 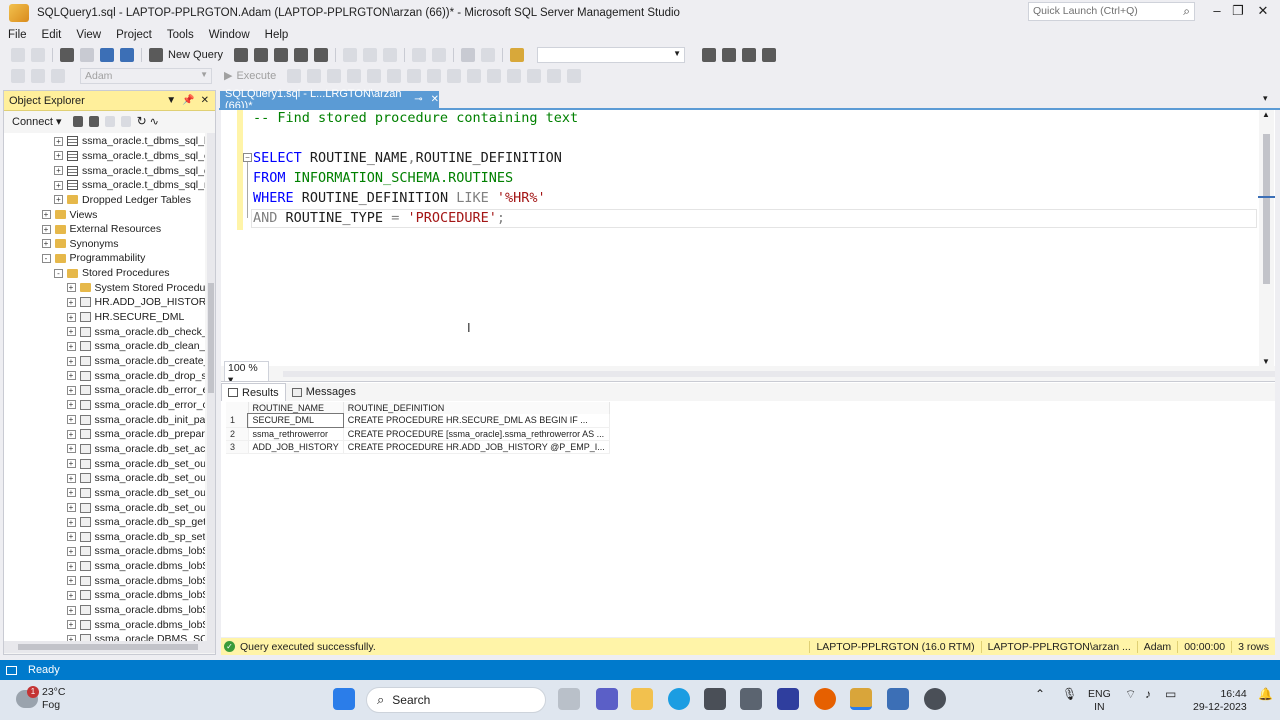 What do you see at coordinates (1238, 12) in the screenshot?
I see `restore-button: ❐` at bounding box center [1238, 12].